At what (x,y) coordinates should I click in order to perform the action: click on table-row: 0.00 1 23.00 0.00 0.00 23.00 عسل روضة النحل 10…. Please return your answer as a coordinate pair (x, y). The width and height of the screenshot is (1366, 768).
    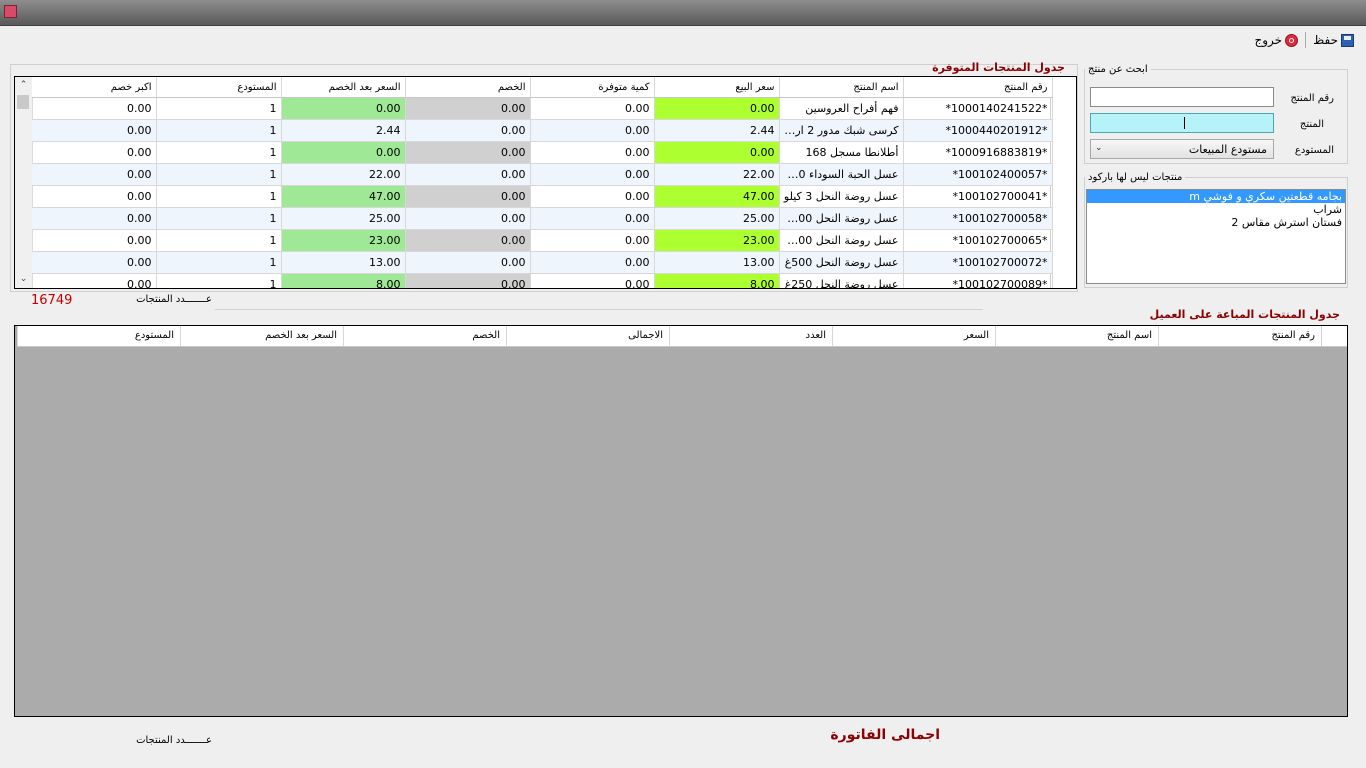
    Looking at the image, I should click on (542, 240).